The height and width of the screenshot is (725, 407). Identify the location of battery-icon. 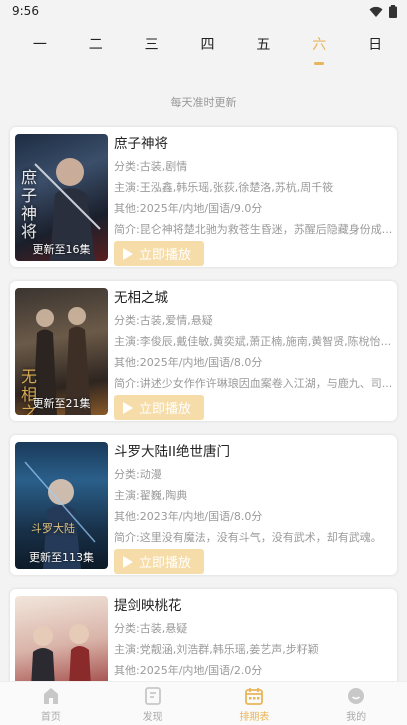
(393, 11).